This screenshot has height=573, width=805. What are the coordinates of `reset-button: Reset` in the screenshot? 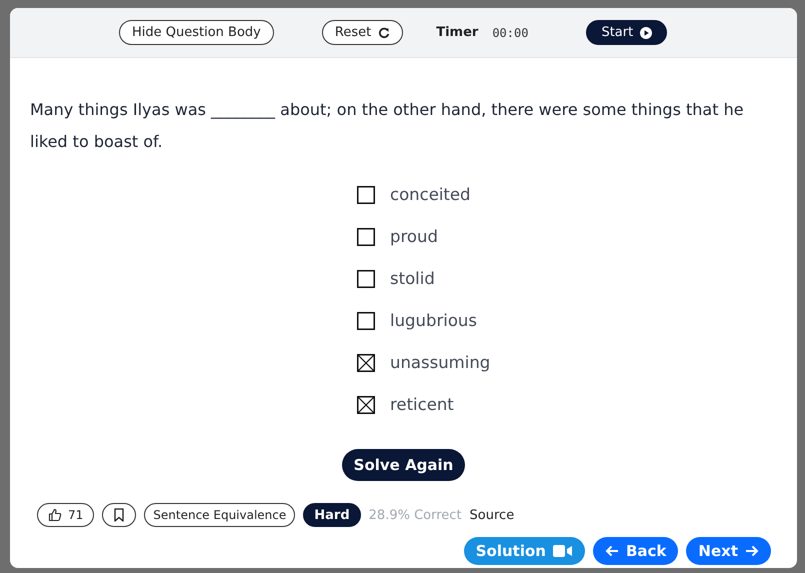 It's located at (363, 32).